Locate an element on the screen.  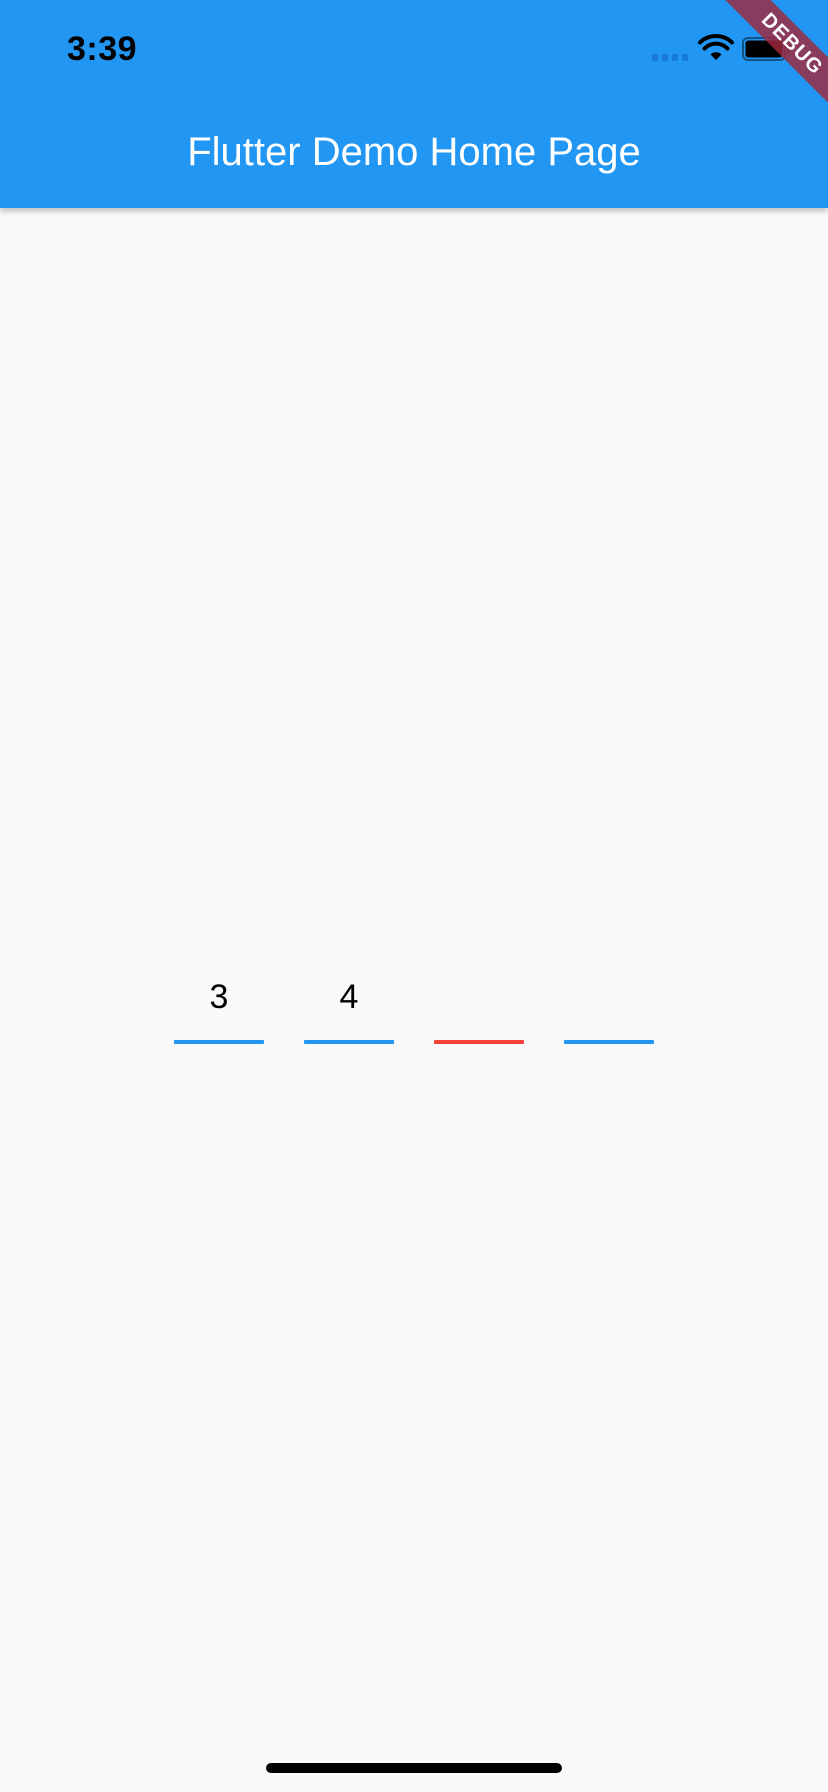
debug-label: DEBUG is located at coordinates (768, 60).